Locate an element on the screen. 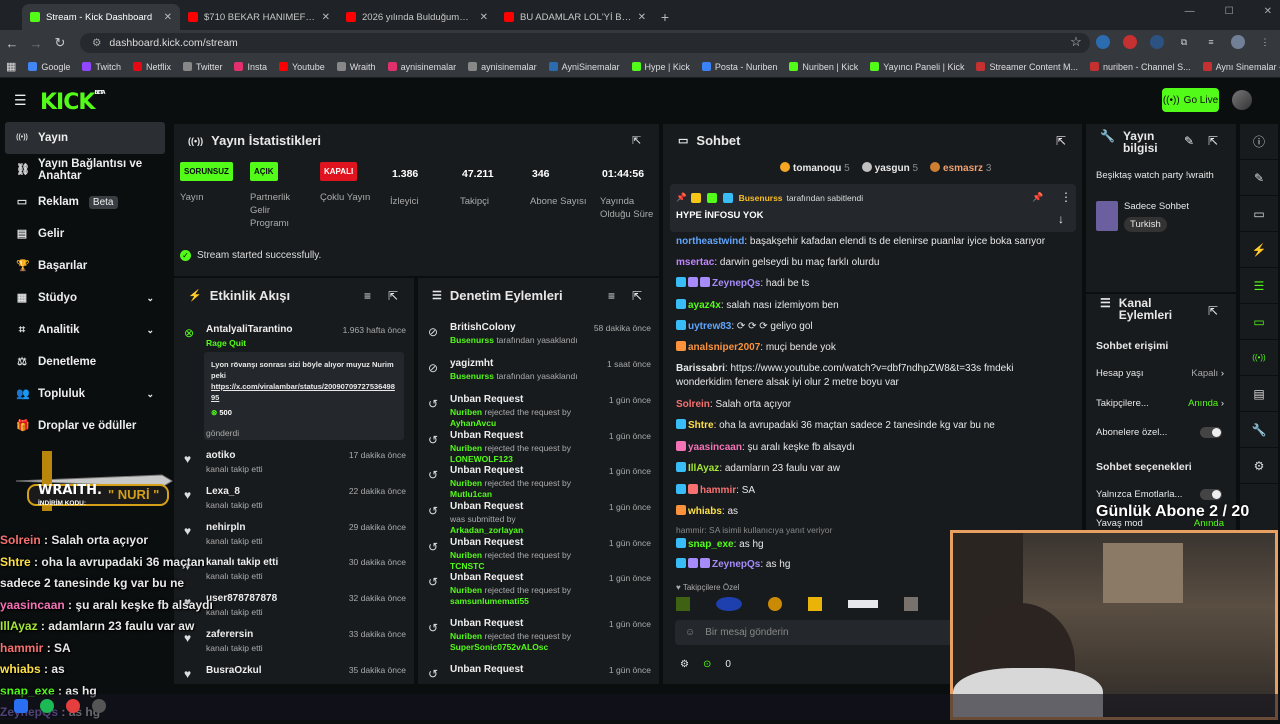 This screenshot has height=724, width=1280. list-icon: ☰ is located at coordinates (1259, 286).